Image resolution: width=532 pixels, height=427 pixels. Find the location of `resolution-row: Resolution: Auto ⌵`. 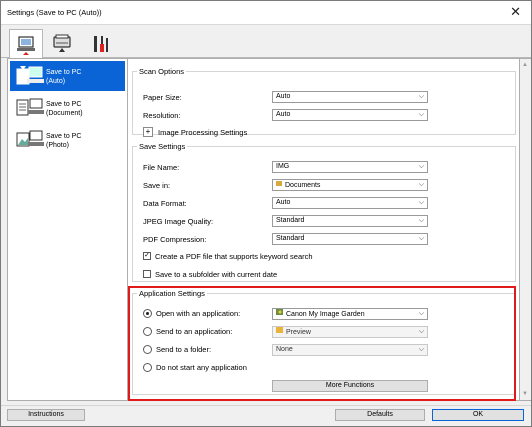

resolution-row: Resolution: Auto ⌵ is located at coordinates (291, 115).